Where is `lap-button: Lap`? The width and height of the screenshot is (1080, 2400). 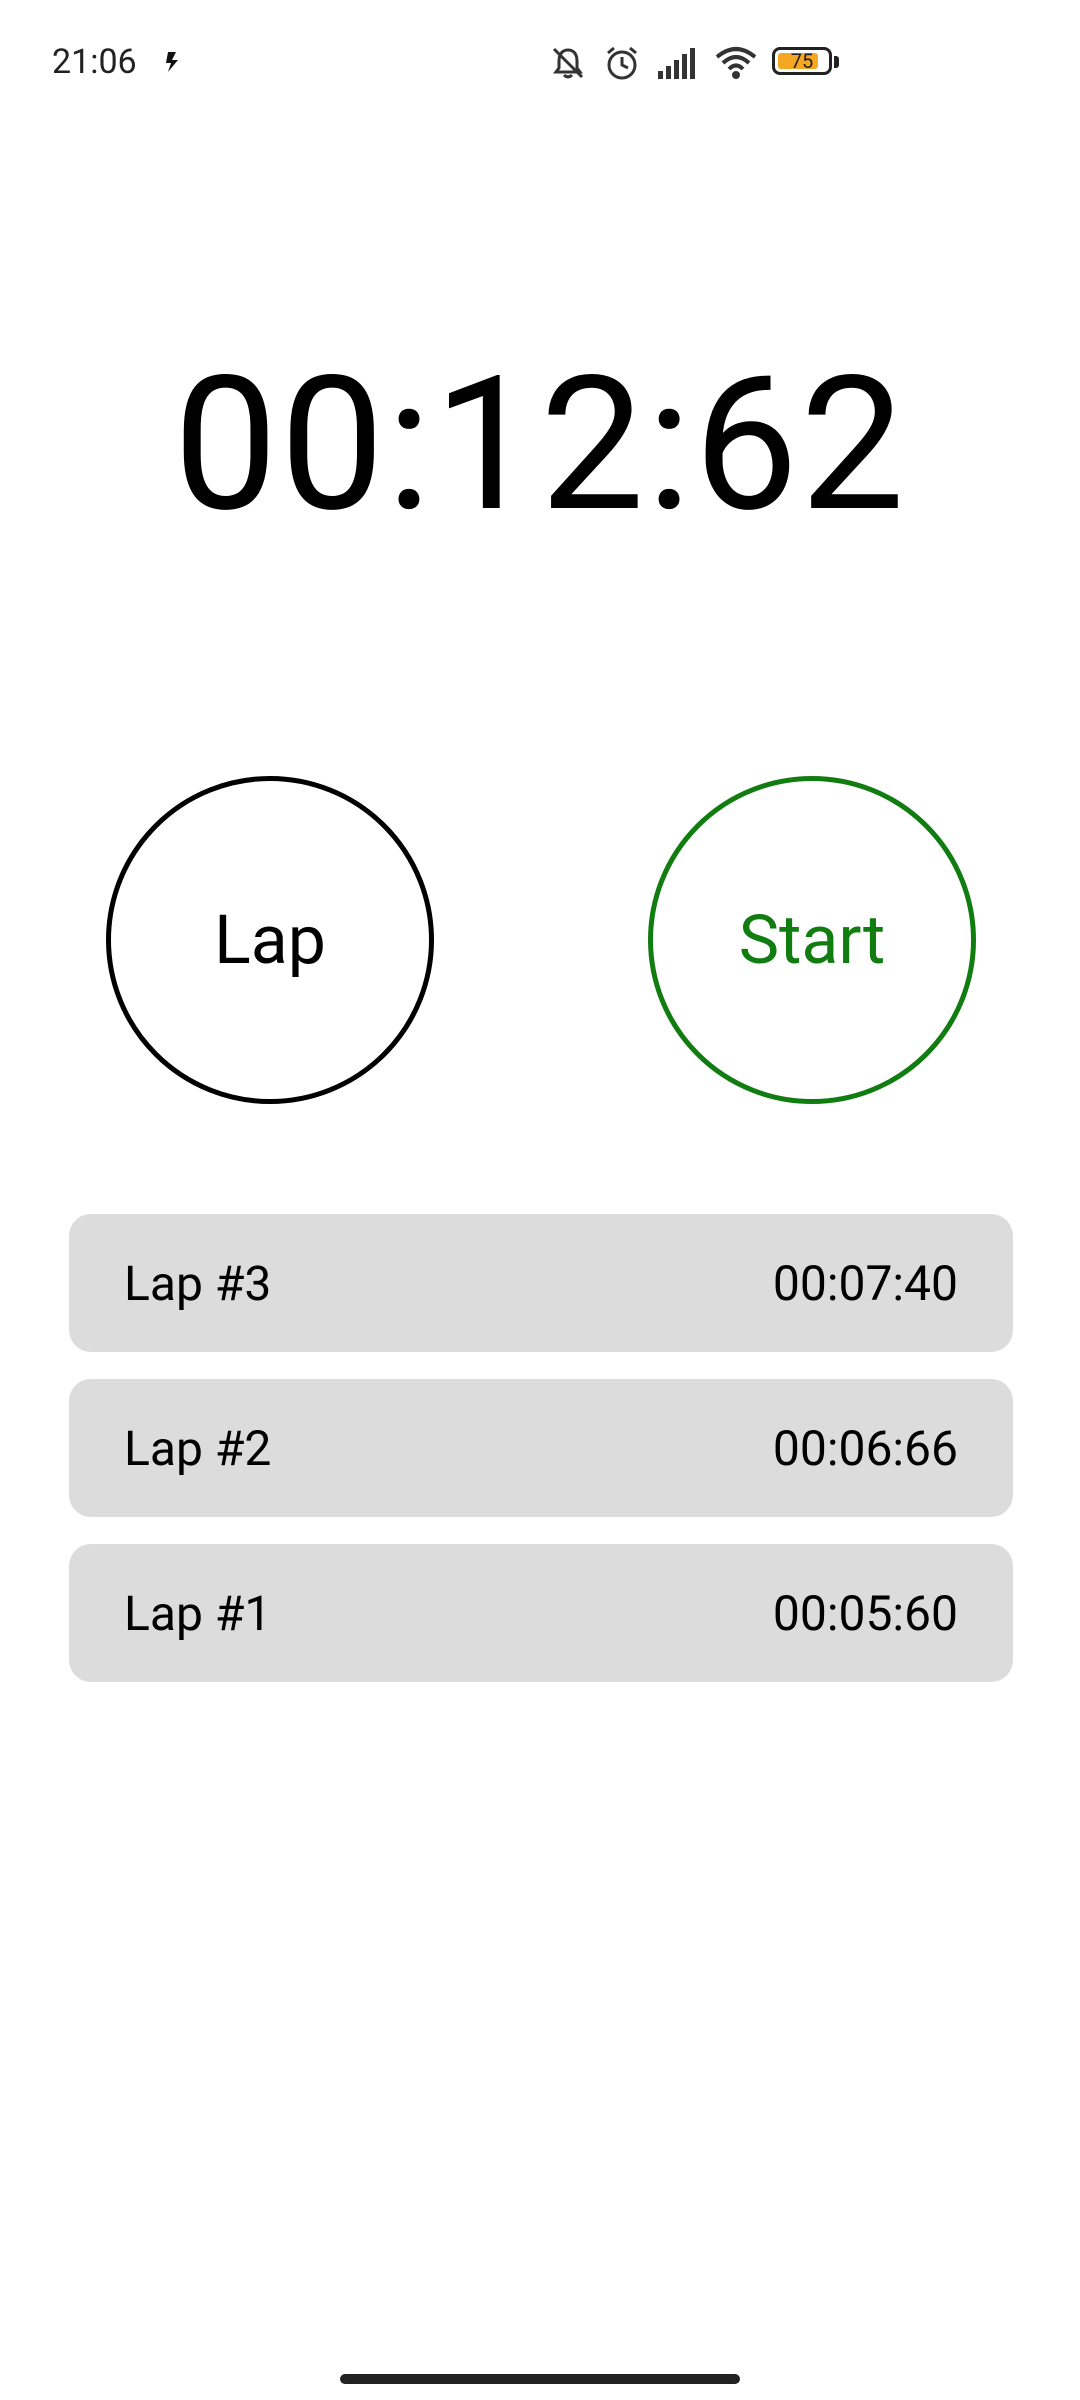 lap-button: Lap is located at coordinates (270, 940).